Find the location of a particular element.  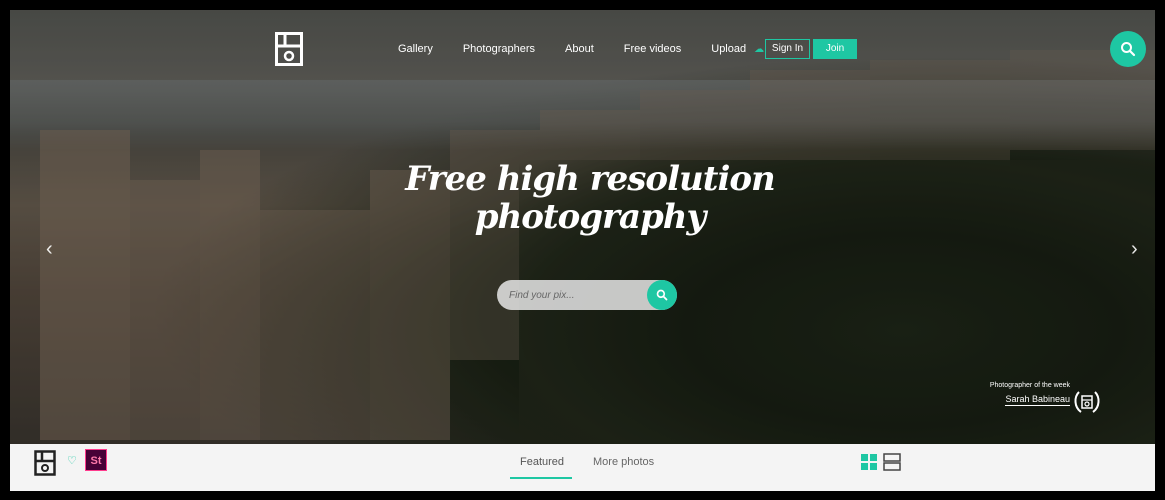

tab-active-indicator is located at coordinates (541, 478).